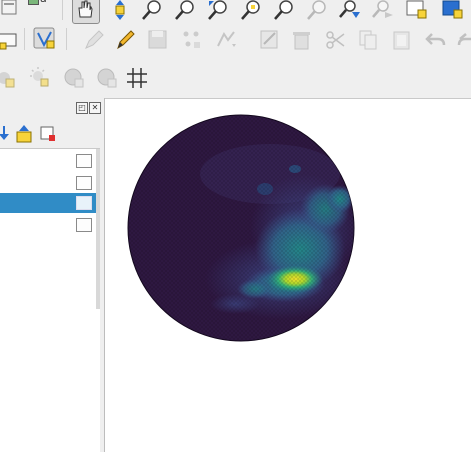  I want to click on legend-label: a, so click(43, 2).